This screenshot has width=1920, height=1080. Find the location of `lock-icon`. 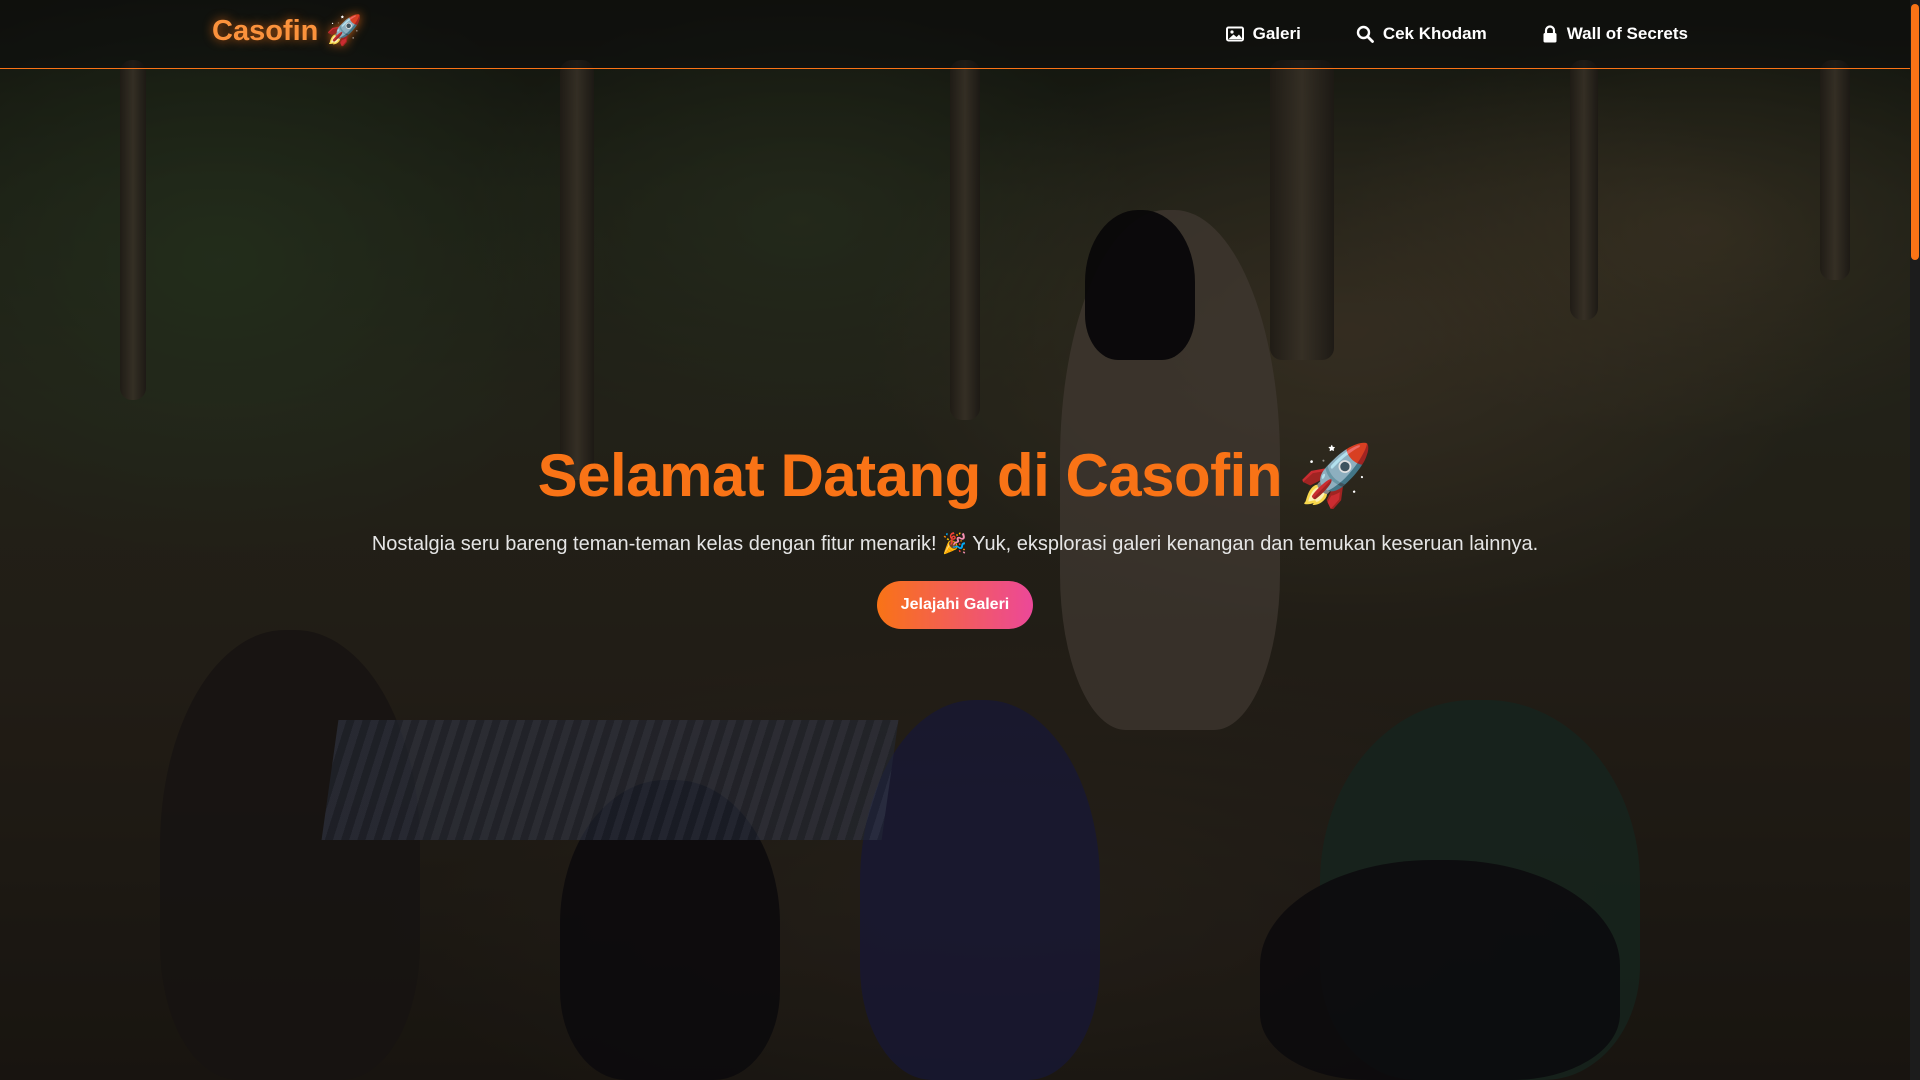

lock-icon is located at coordinates (1550, 34).